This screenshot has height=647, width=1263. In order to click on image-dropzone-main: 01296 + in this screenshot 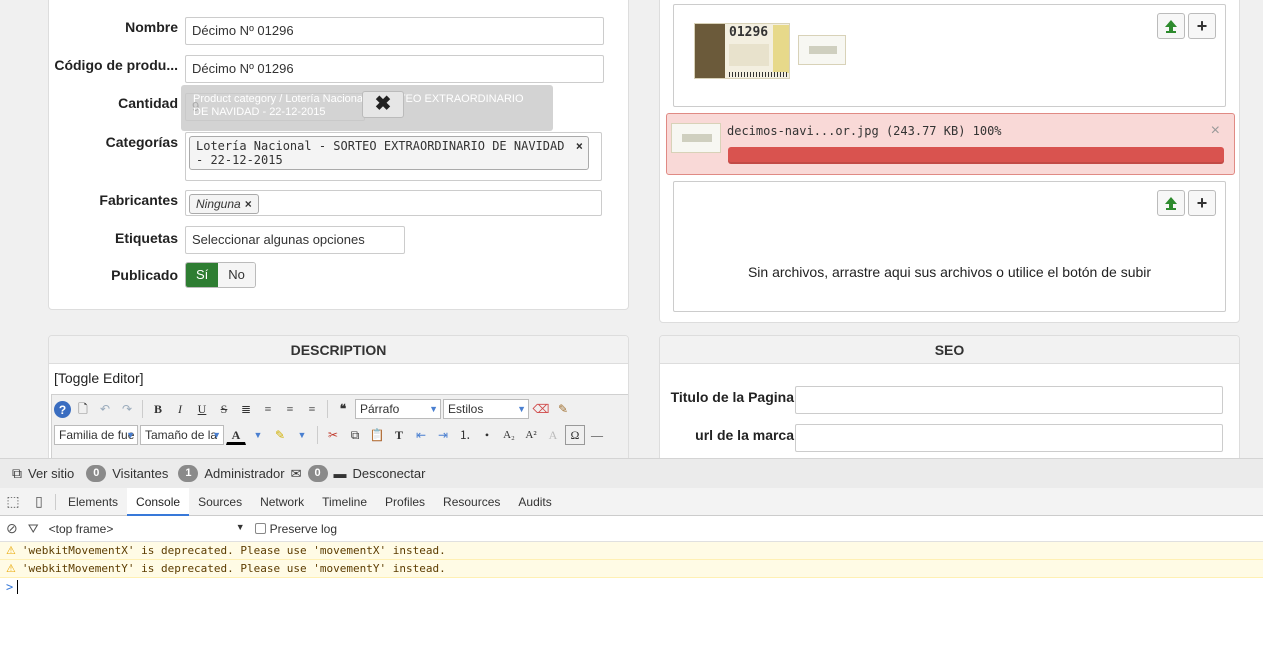, I will do `click(949, 55)`.